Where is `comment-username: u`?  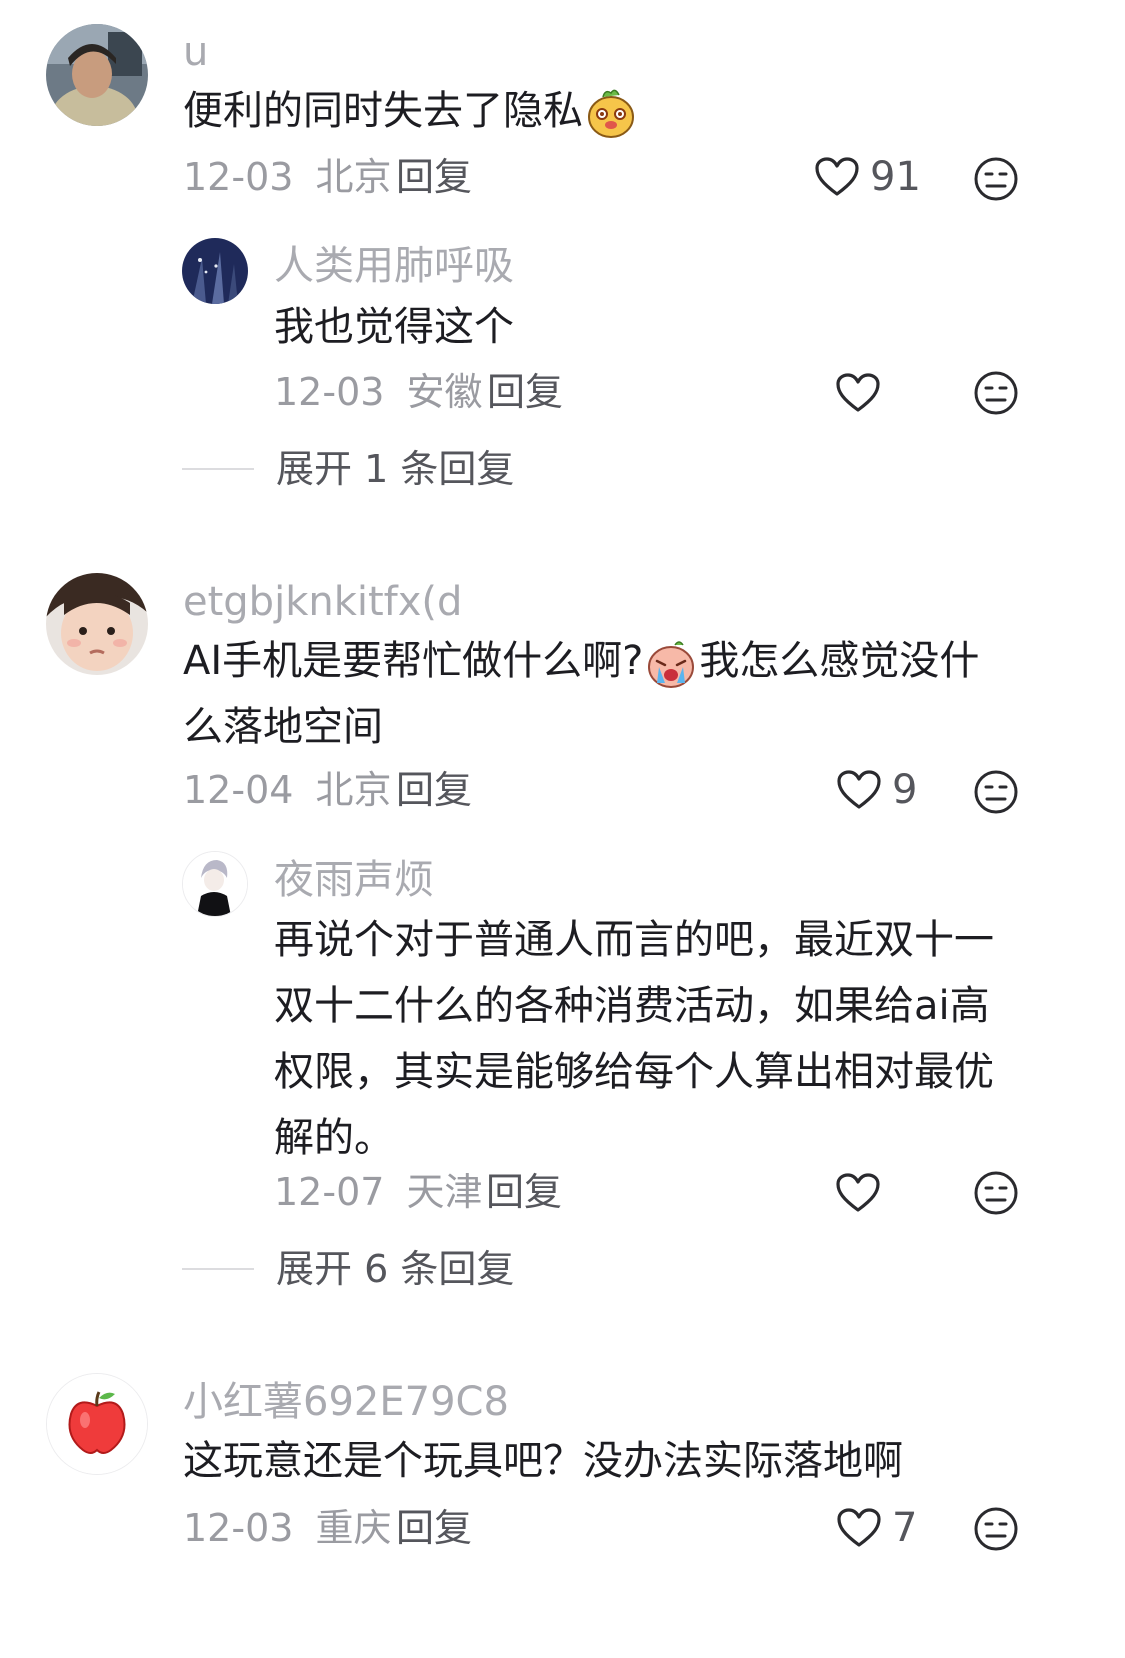
comment-username: u is located at coordinates (195, 52).